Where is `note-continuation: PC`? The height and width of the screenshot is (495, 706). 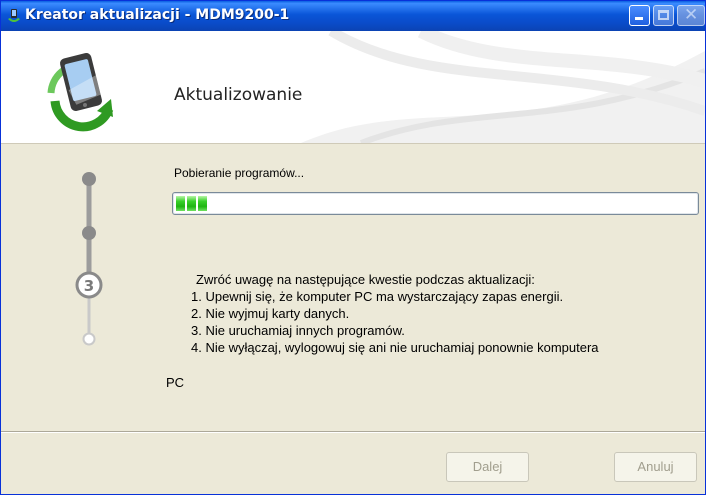 note-continuation: PC is located at coordinates (175, 382).